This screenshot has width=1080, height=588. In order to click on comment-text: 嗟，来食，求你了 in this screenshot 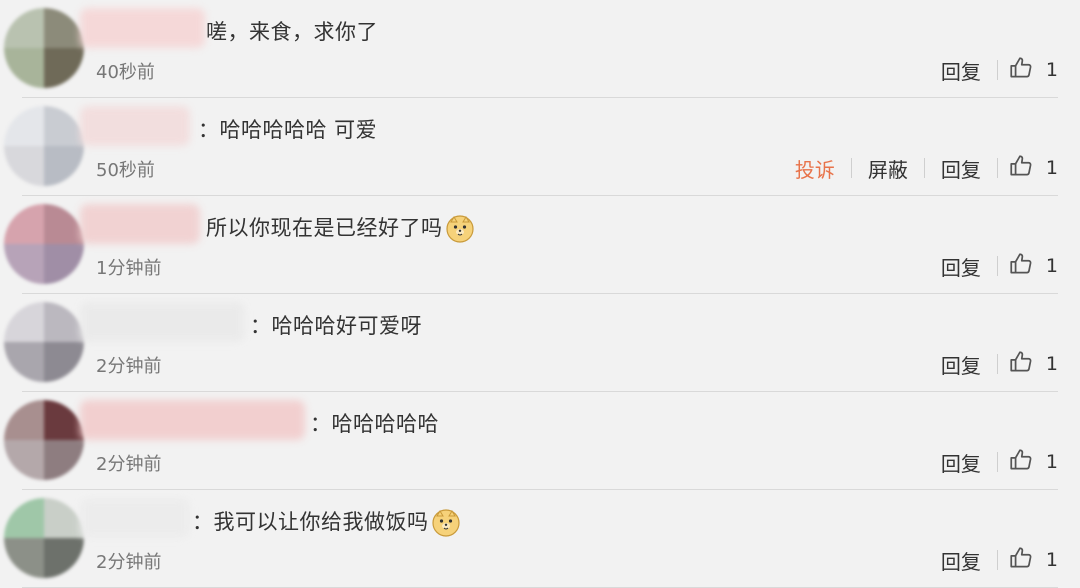, I will do `click(292, 31)`.